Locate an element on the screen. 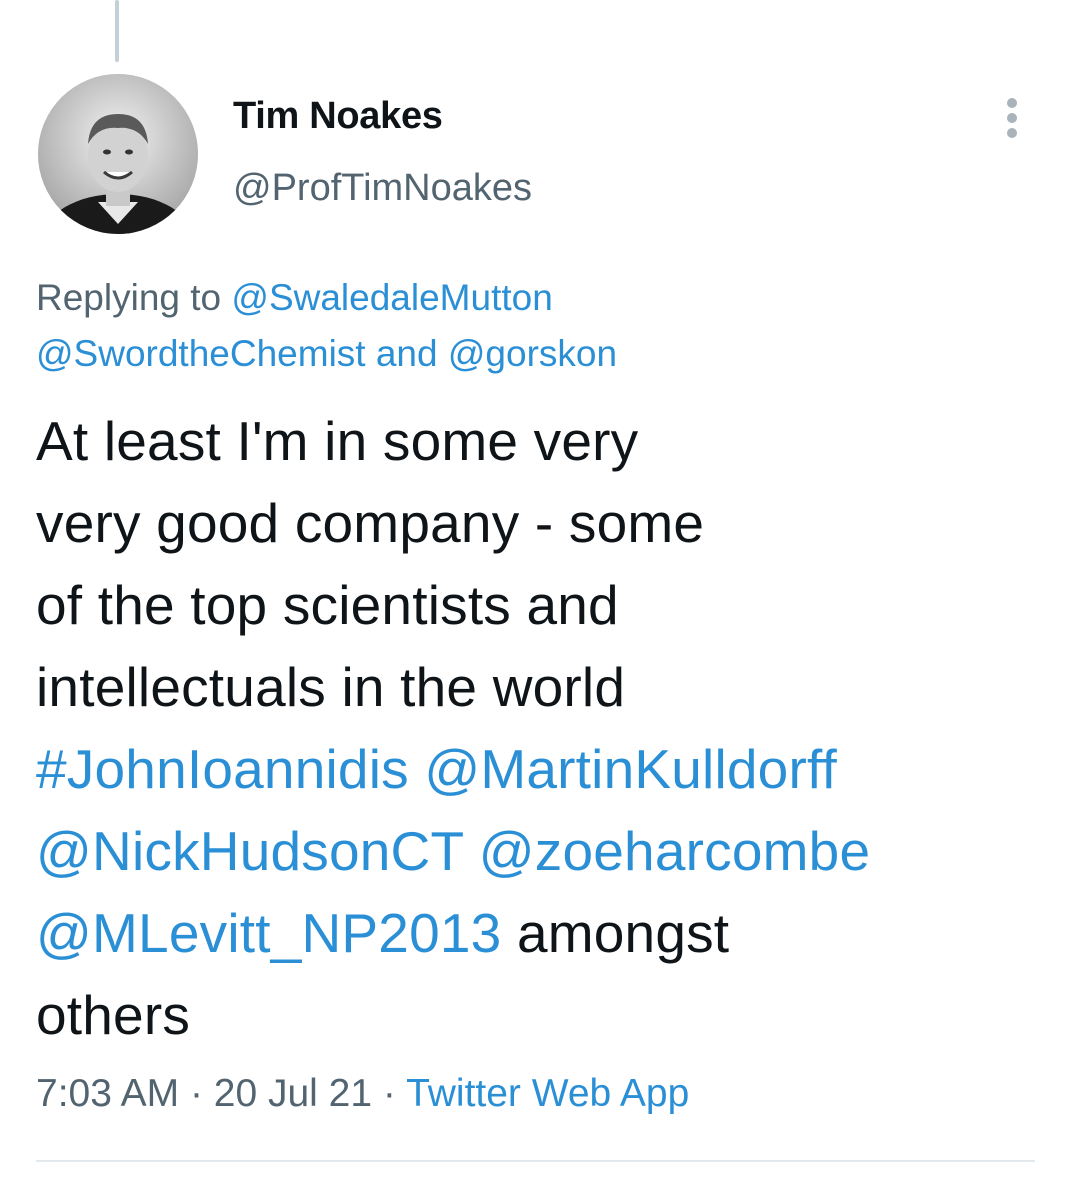 This screenshot has width=1071, height=1200. more-options-button is located at coordinates (1012, 118).